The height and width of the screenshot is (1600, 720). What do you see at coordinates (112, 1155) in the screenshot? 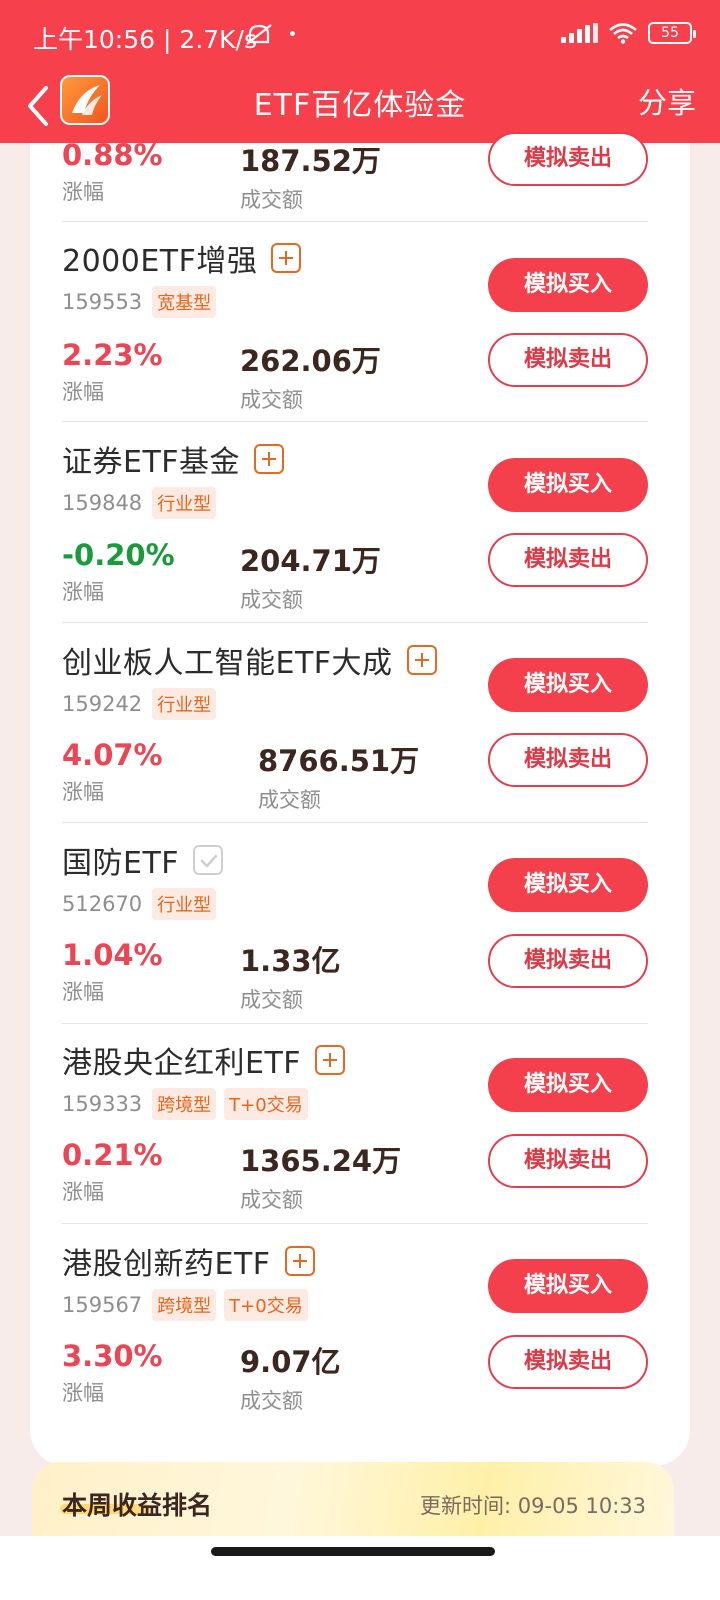
I see `change-value: 0.21%` at bounding box center [112, 1155].